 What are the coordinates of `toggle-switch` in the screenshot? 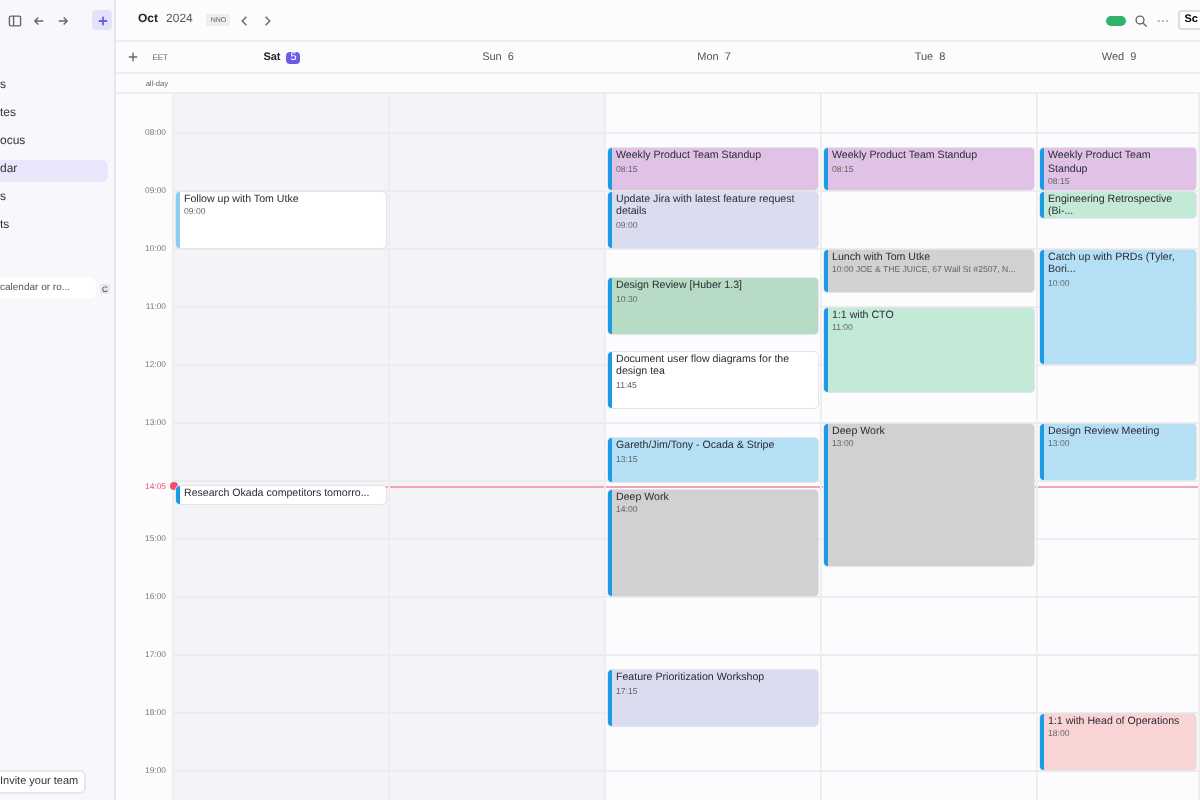 It's located at (1116, 20).